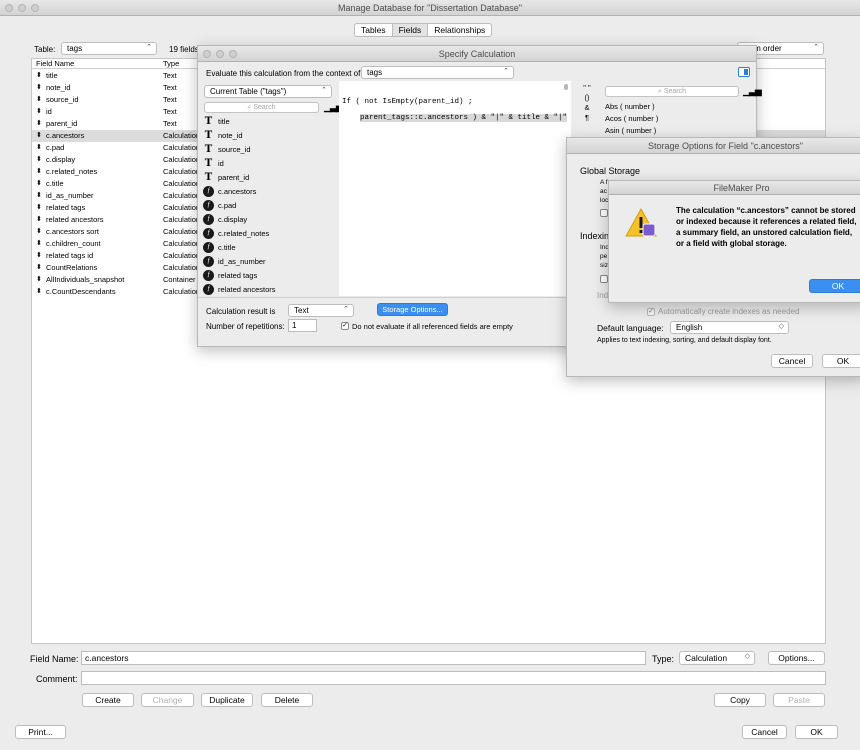  I want to click on change-button: Change, so click(167, 700).